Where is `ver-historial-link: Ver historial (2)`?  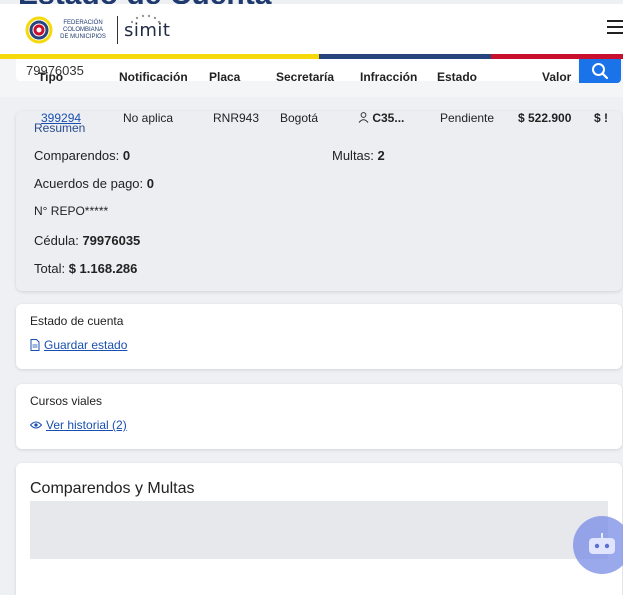
ver-historial-link: Ver historial (2) is located at coordinates (78, 425).